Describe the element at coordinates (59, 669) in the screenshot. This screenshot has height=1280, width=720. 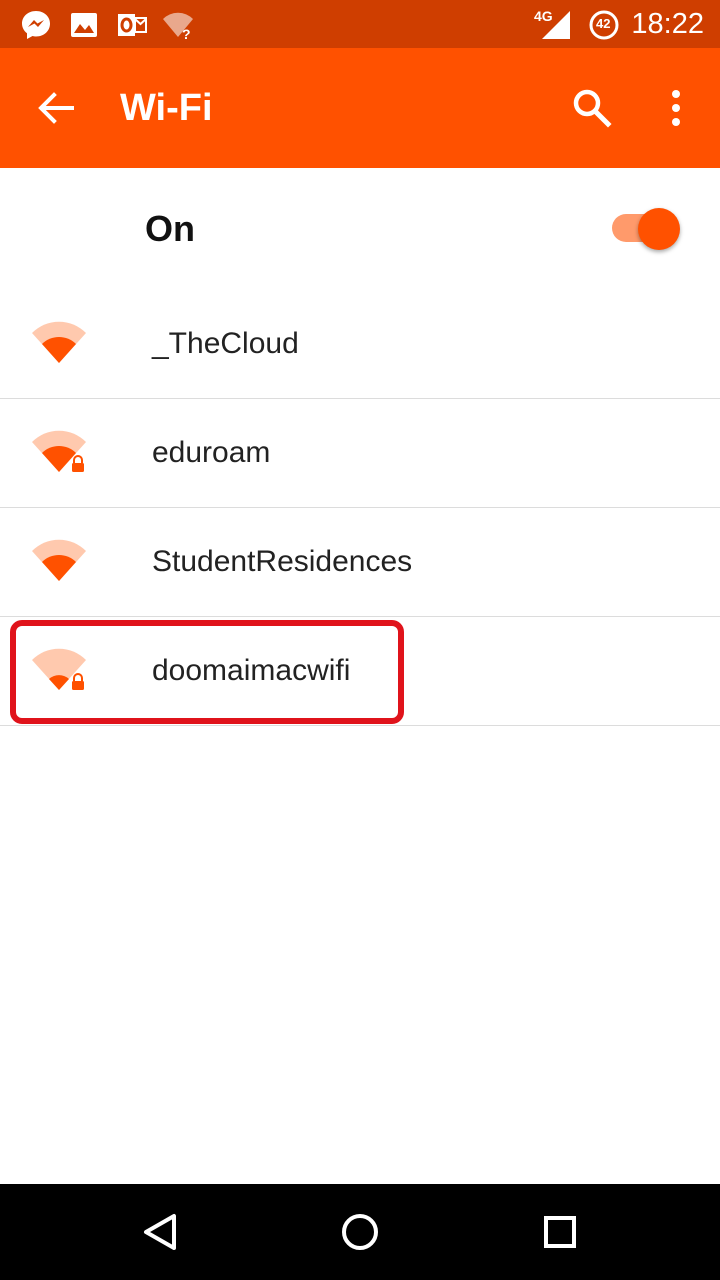
I see `wifi-weak-signal-lock-icon` at that location.